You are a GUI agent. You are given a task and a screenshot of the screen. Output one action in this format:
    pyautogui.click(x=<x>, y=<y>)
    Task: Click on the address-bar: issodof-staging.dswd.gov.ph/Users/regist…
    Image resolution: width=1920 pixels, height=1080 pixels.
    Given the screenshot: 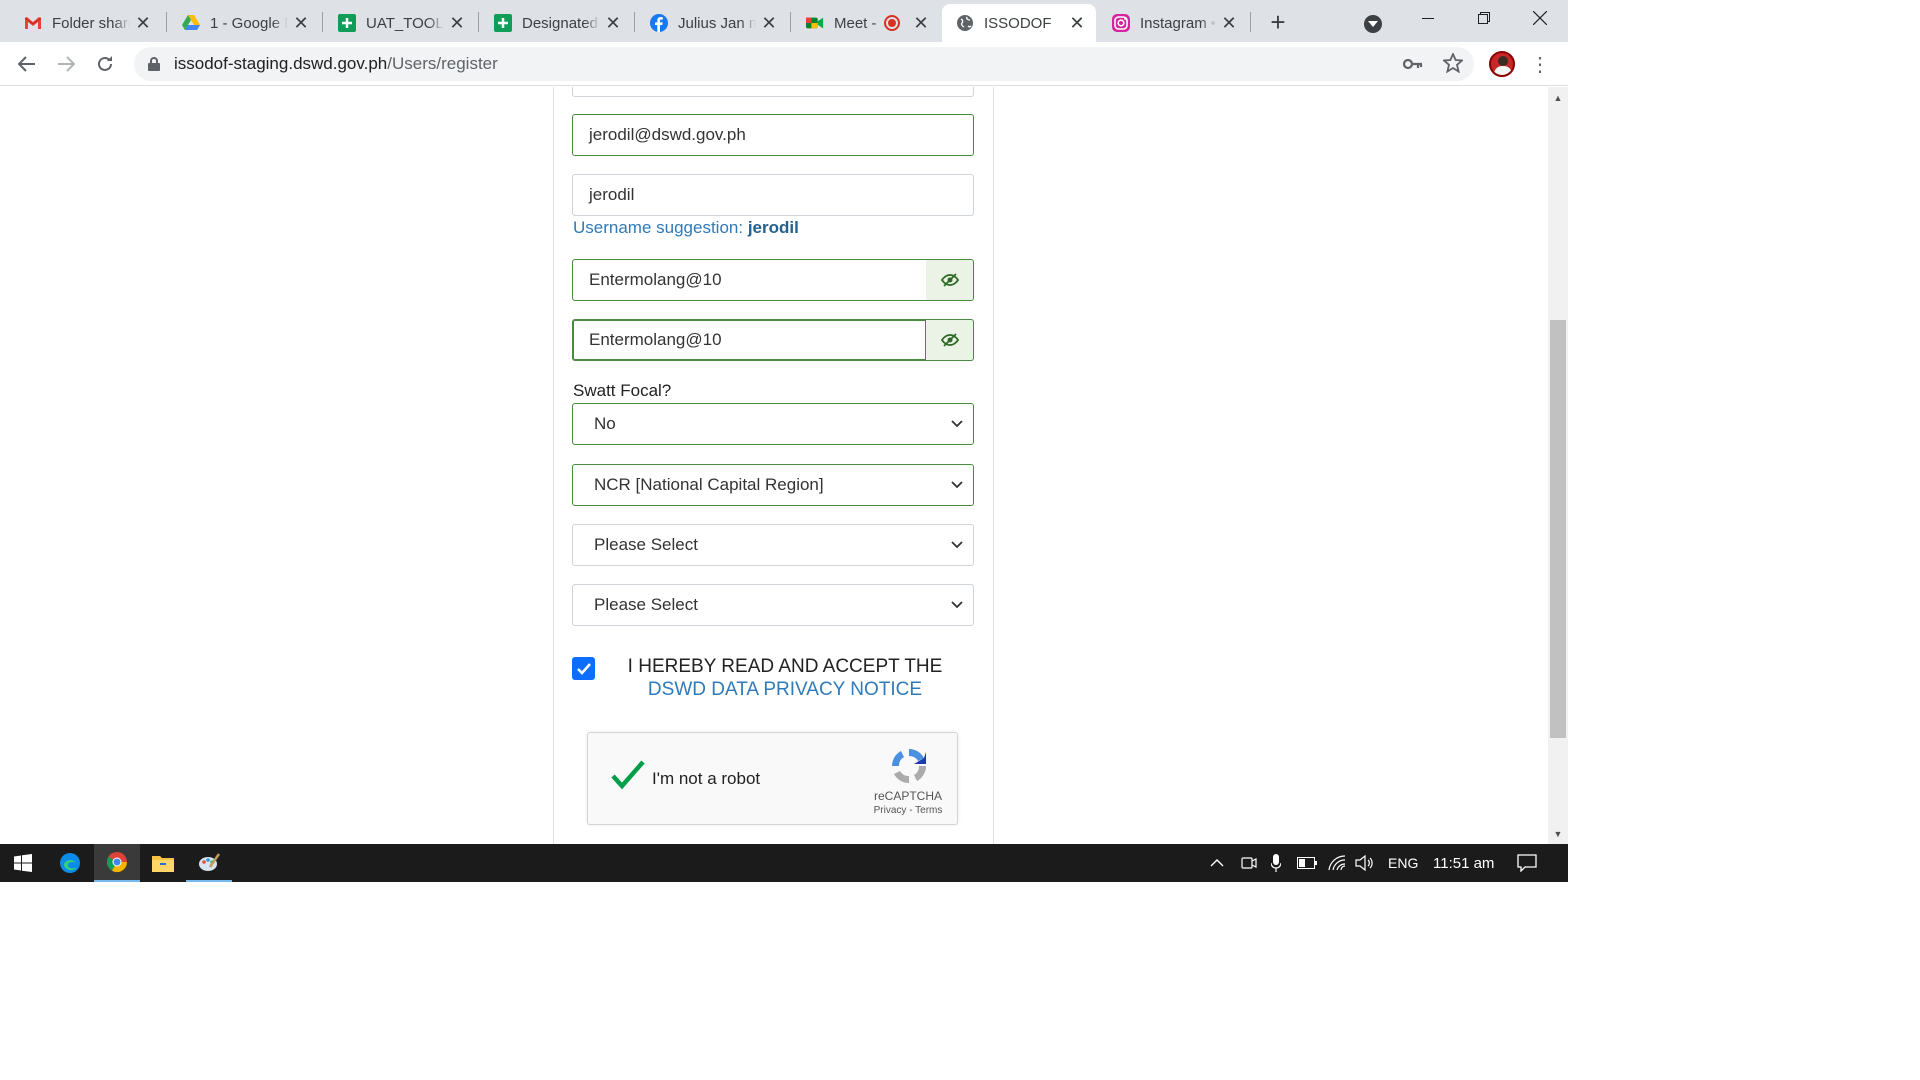 What is the action you would take?
    pyautogui.click(x=804, y=64)
    